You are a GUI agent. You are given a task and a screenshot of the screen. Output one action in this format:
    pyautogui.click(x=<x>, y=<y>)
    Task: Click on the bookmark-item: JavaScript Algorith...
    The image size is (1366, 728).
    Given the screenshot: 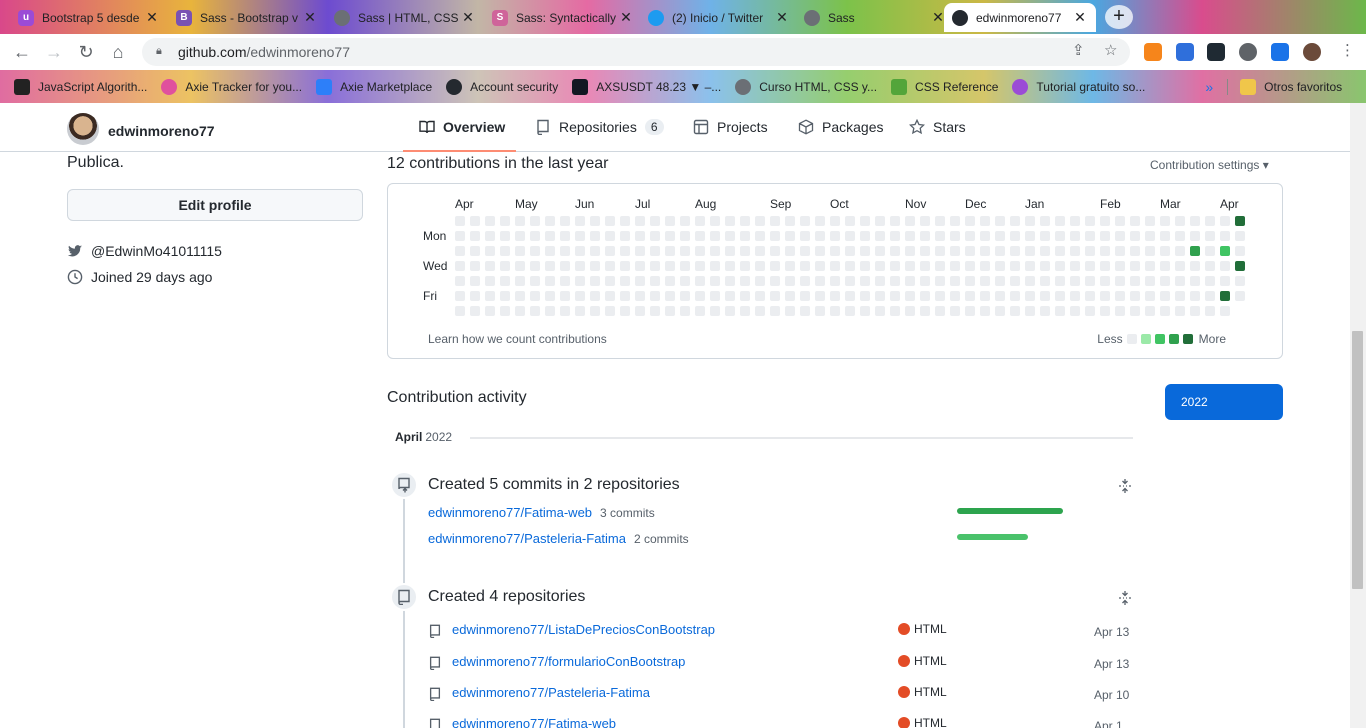 What is the action you would take?
    pyautogui.click(x=80, y=86)
    